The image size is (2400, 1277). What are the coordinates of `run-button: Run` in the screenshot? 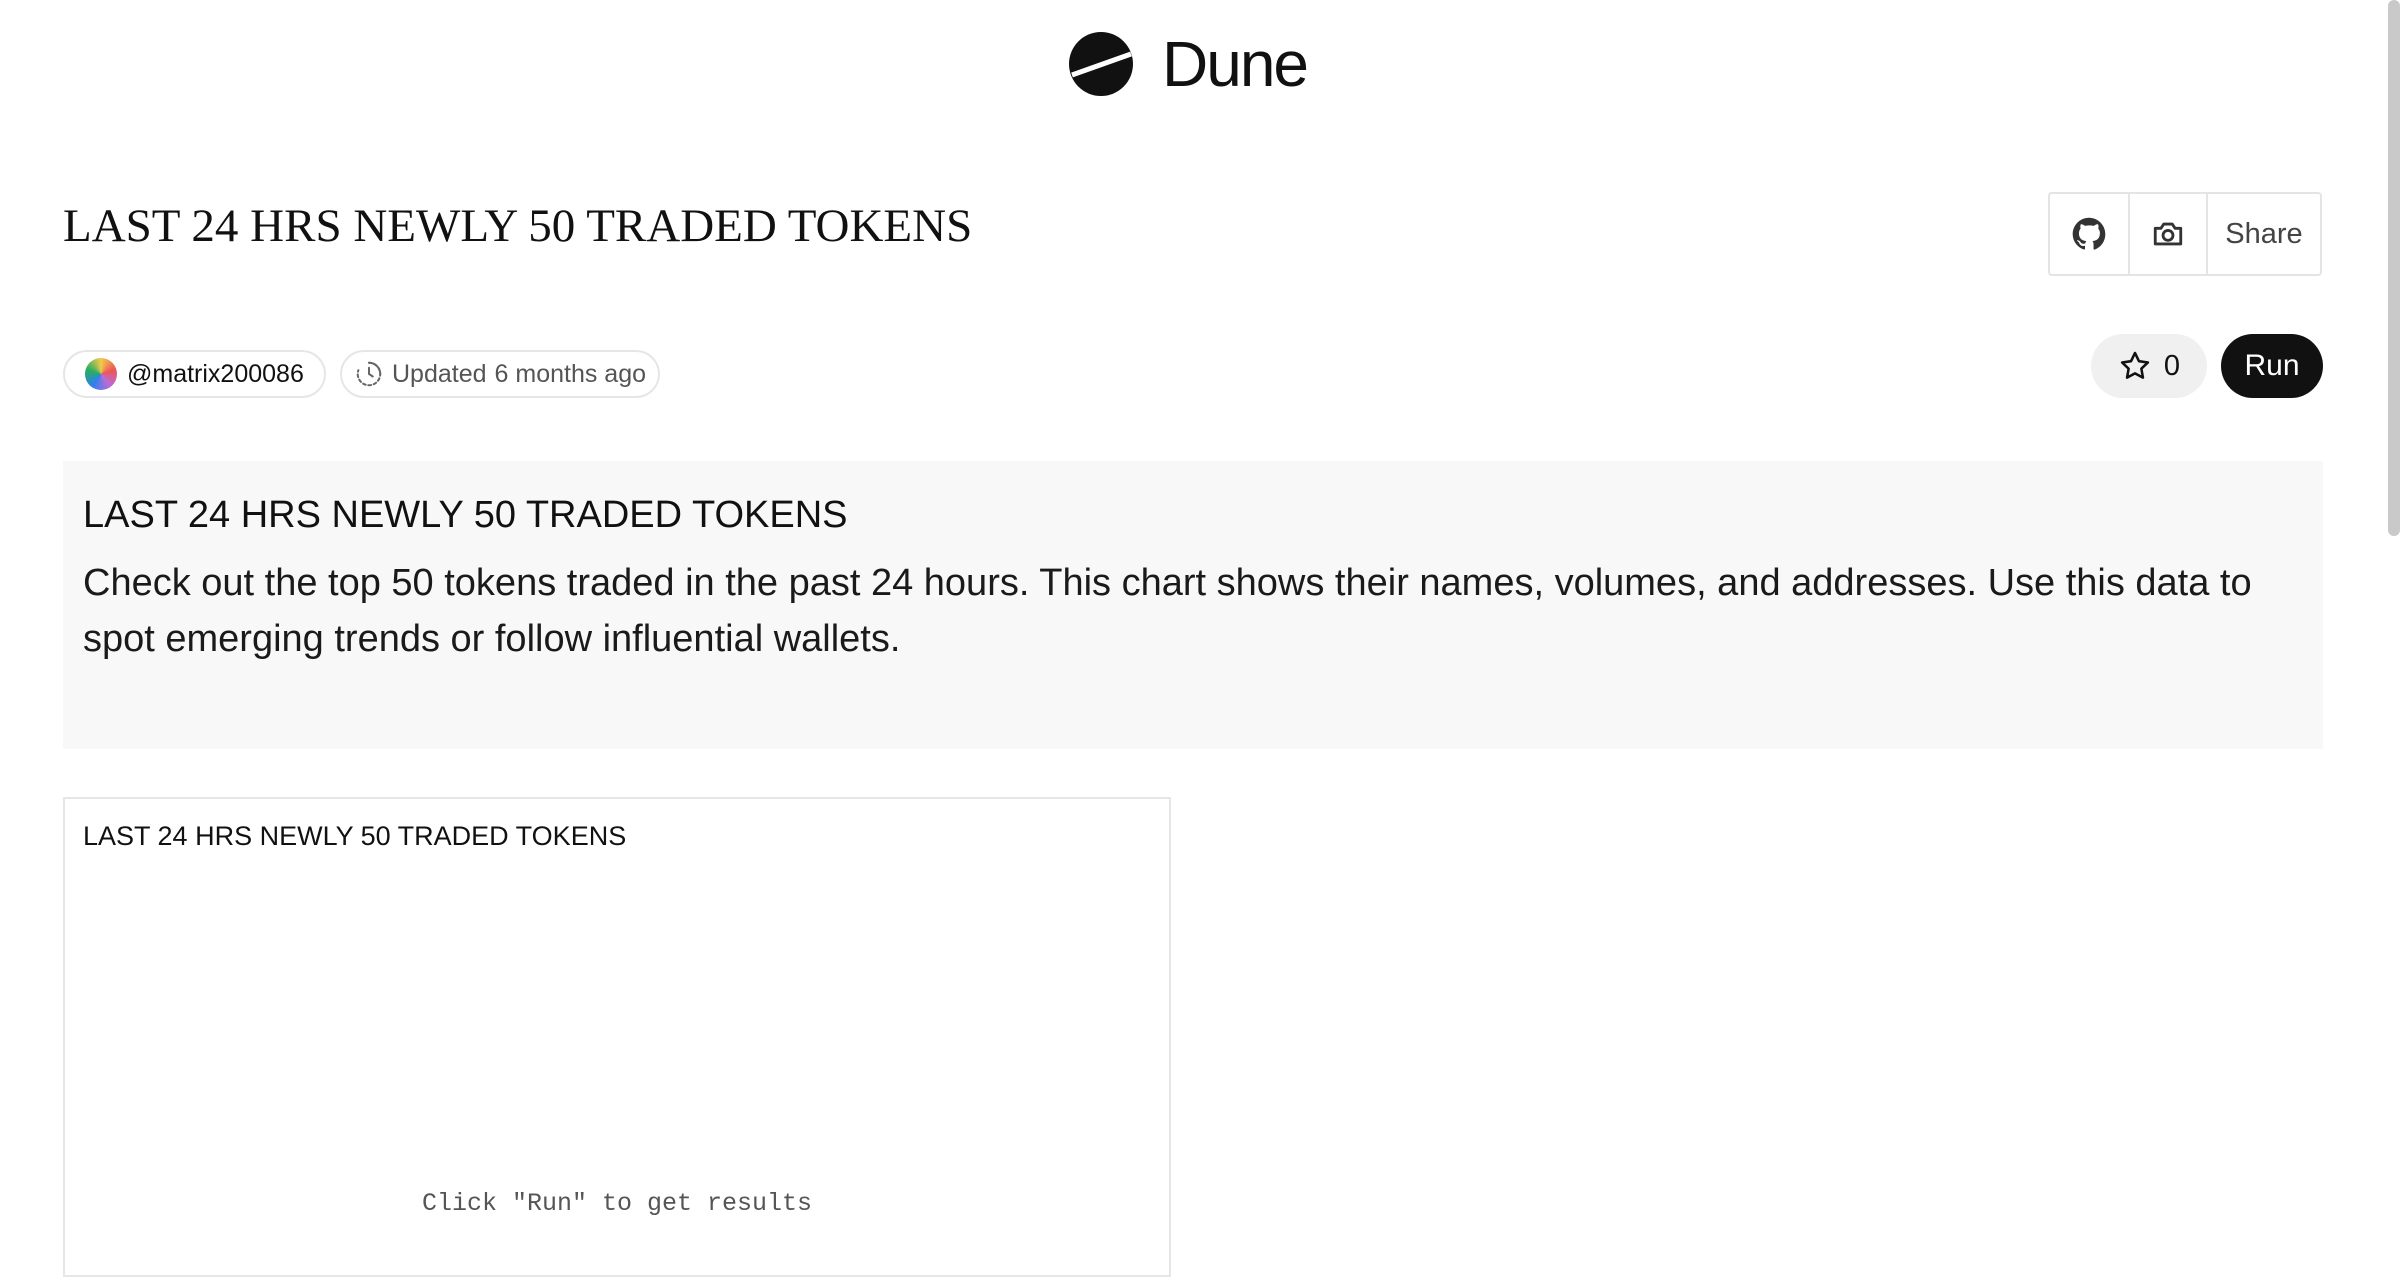 It's located at (2272, 366).